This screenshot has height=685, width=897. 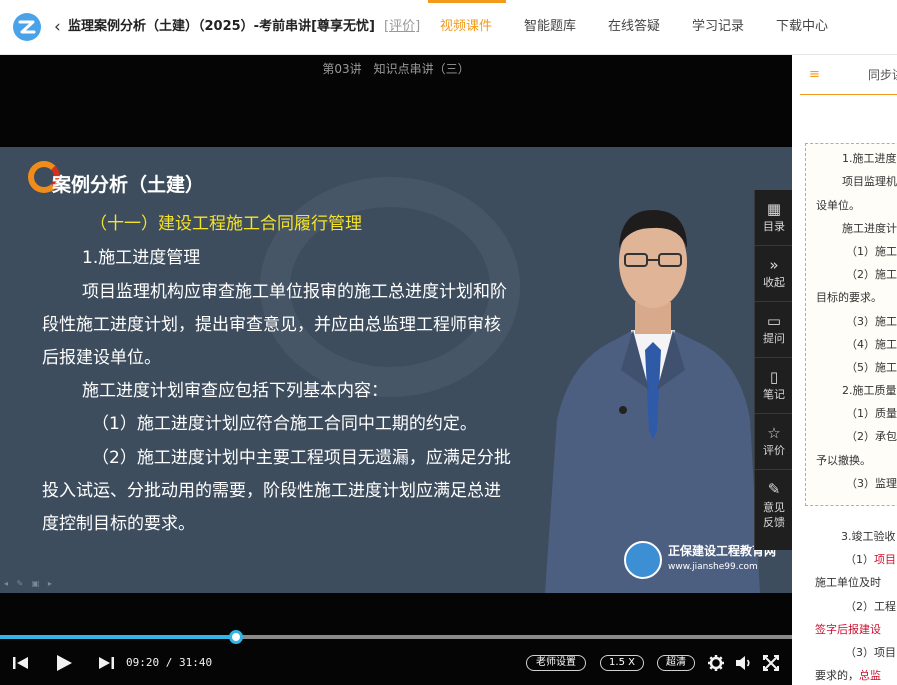 I want to click on notes-button: ▯ 笔记, so click(x=774, y=386).